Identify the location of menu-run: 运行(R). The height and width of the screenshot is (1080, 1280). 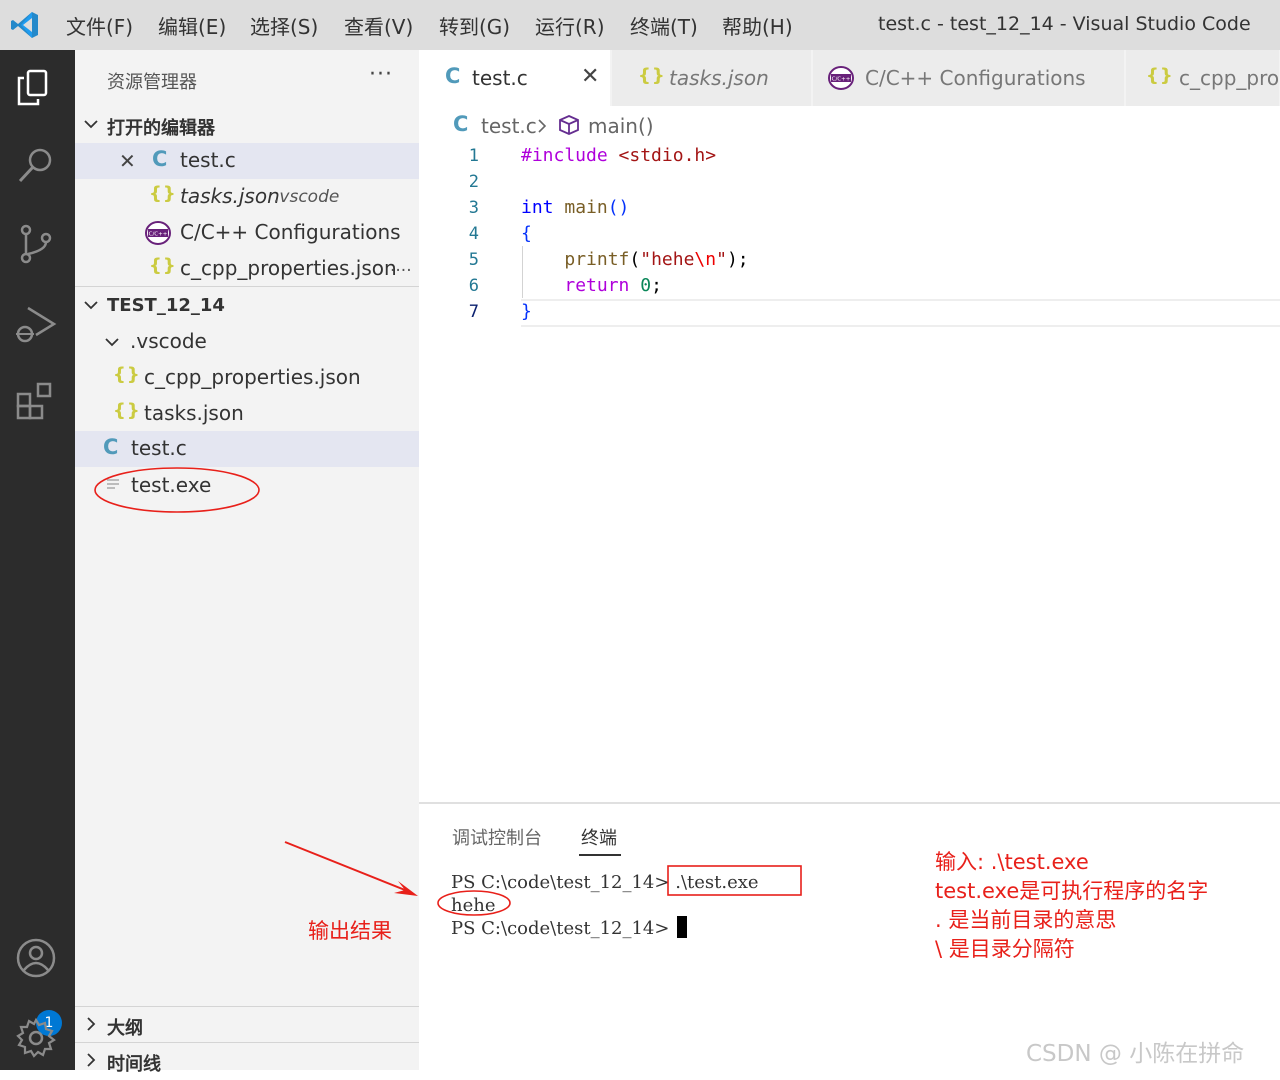
(570, 25).